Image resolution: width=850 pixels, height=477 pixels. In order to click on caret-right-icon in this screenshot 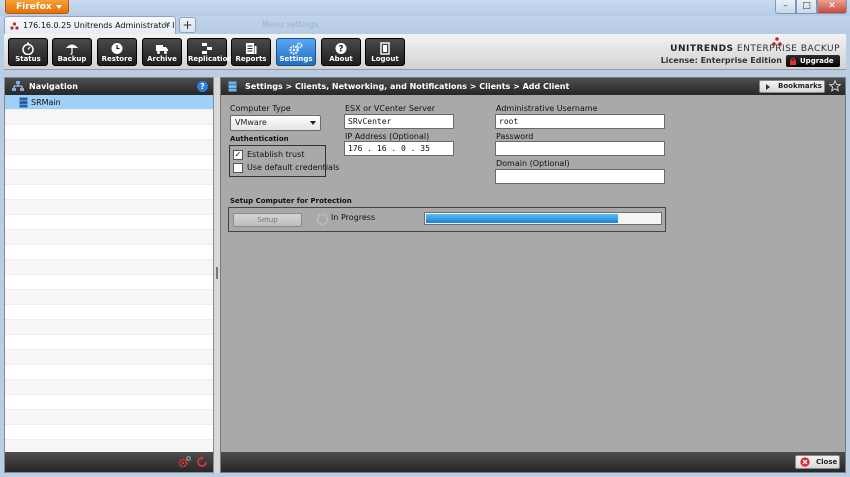, I will do `click(768, 87)`.